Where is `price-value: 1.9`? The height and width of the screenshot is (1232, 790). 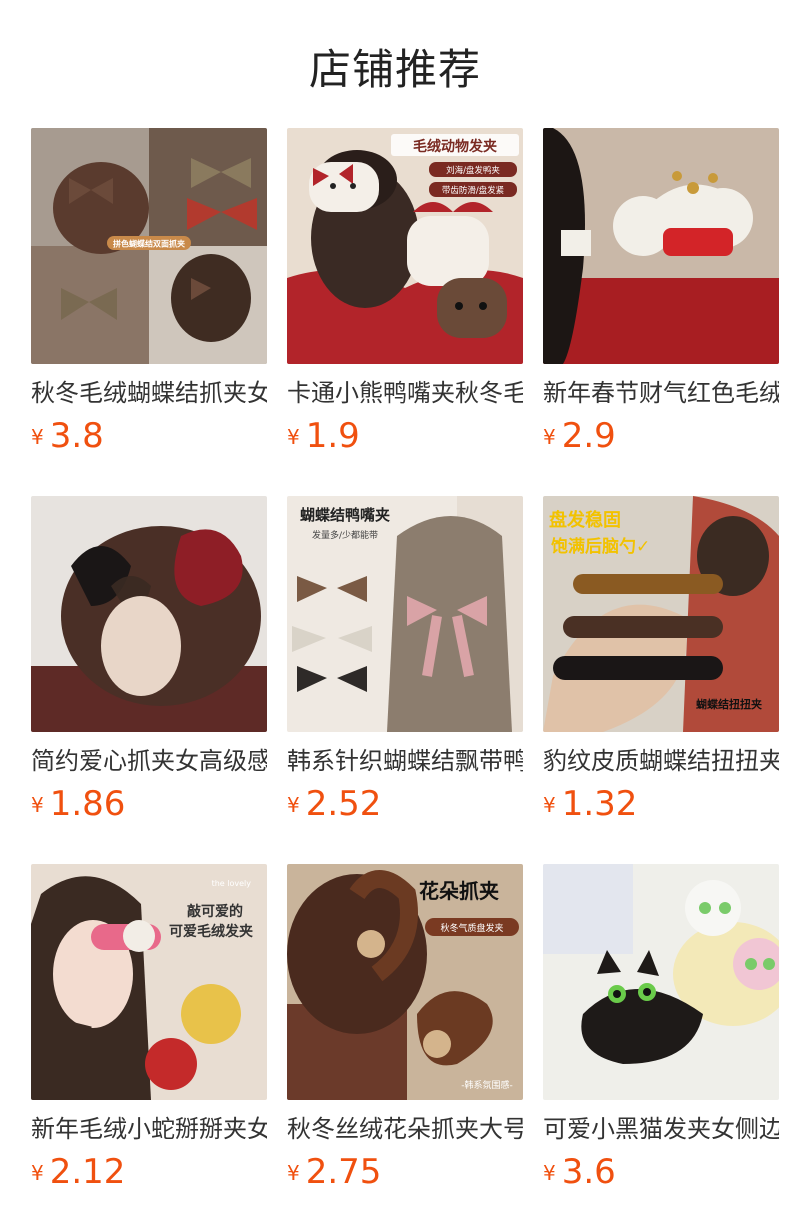 price-value: 1.9 is located at coordinates (332, 436).